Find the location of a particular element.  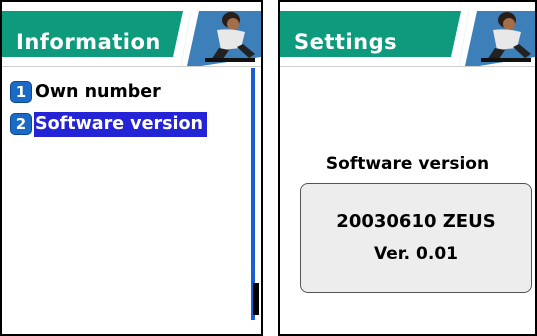

title-band: Information is located at coordinates (96, 34).